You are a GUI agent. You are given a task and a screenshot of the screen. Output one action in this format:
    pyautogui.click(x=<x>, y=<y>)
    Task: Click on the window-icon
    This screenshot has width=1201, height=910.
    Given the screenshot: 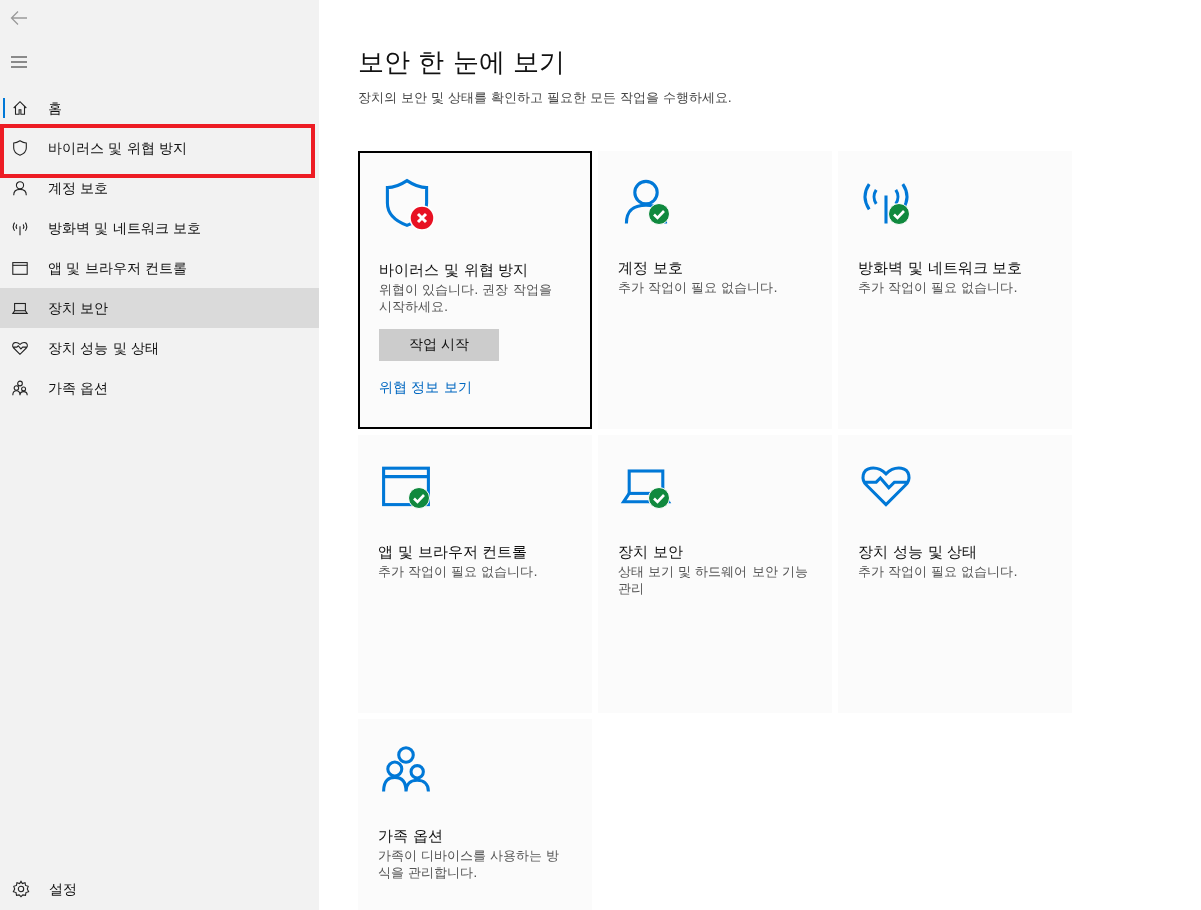 What is the action you would take?
    pyautogui.click(x=20, y=268)
    